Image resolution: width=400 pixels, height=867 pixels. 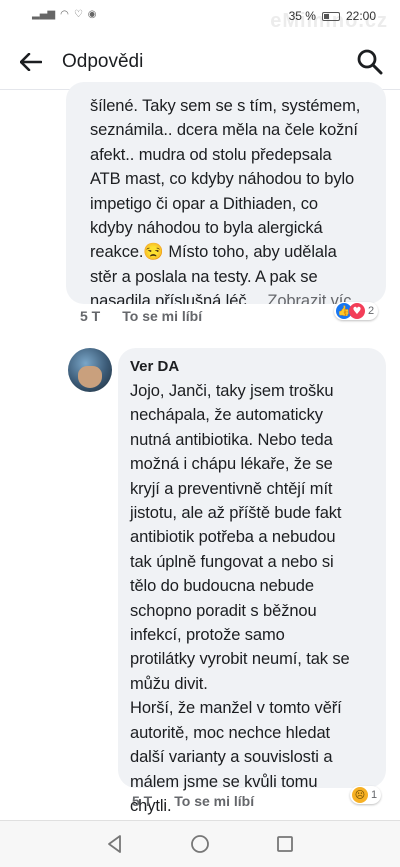 I want to click on search-svg, so click(x=370, y=62).